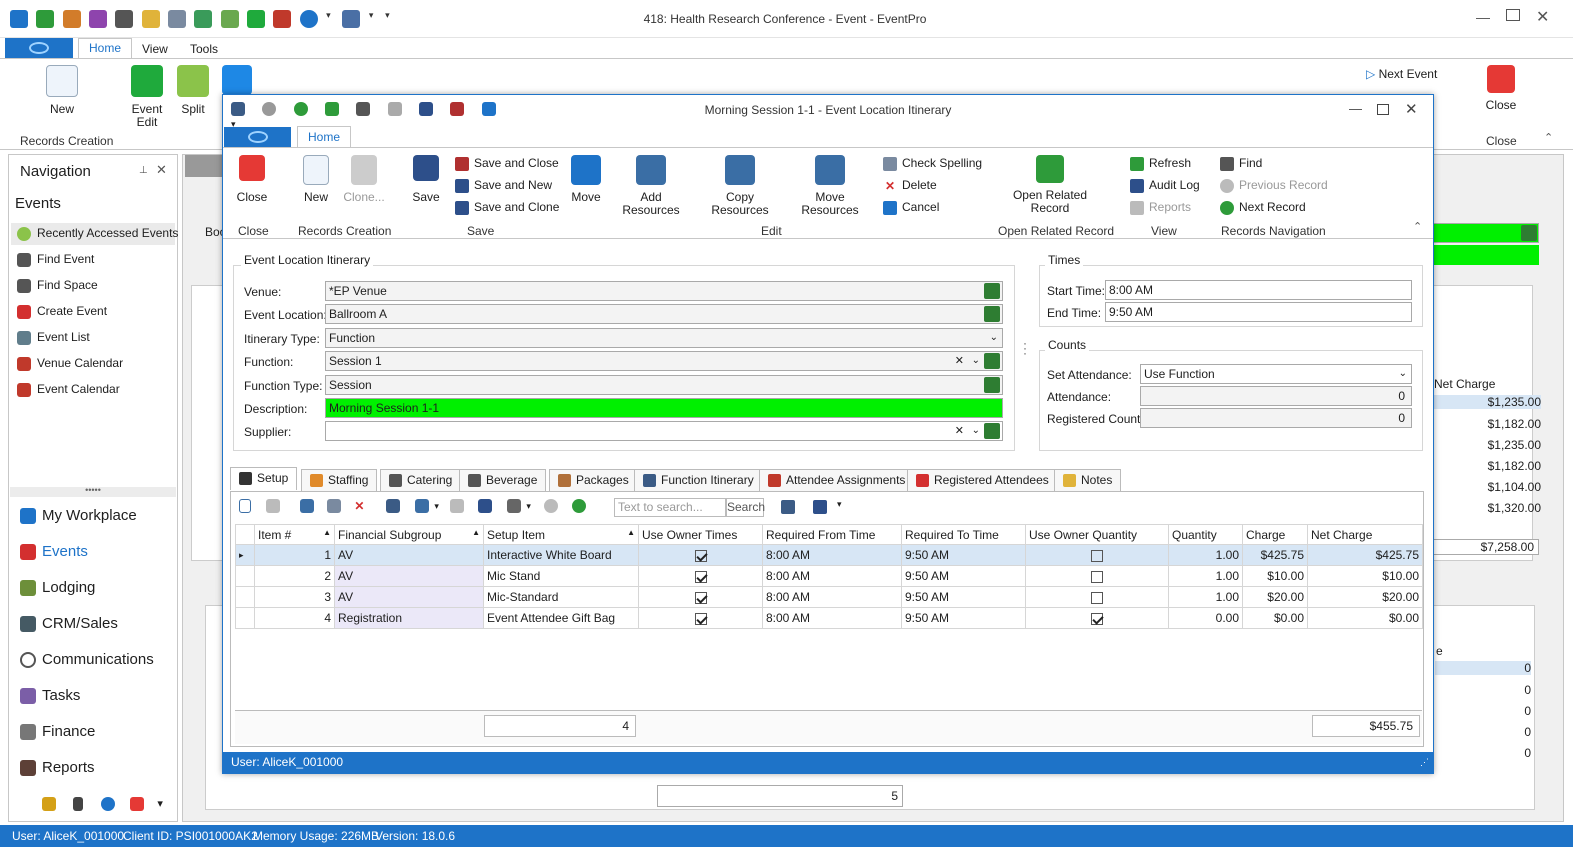 This screenshot has width=1573, height=855. Describe the element at coordinates (963, 534) in the screenshot. I see `col-to-header: Required To Time` at that location.